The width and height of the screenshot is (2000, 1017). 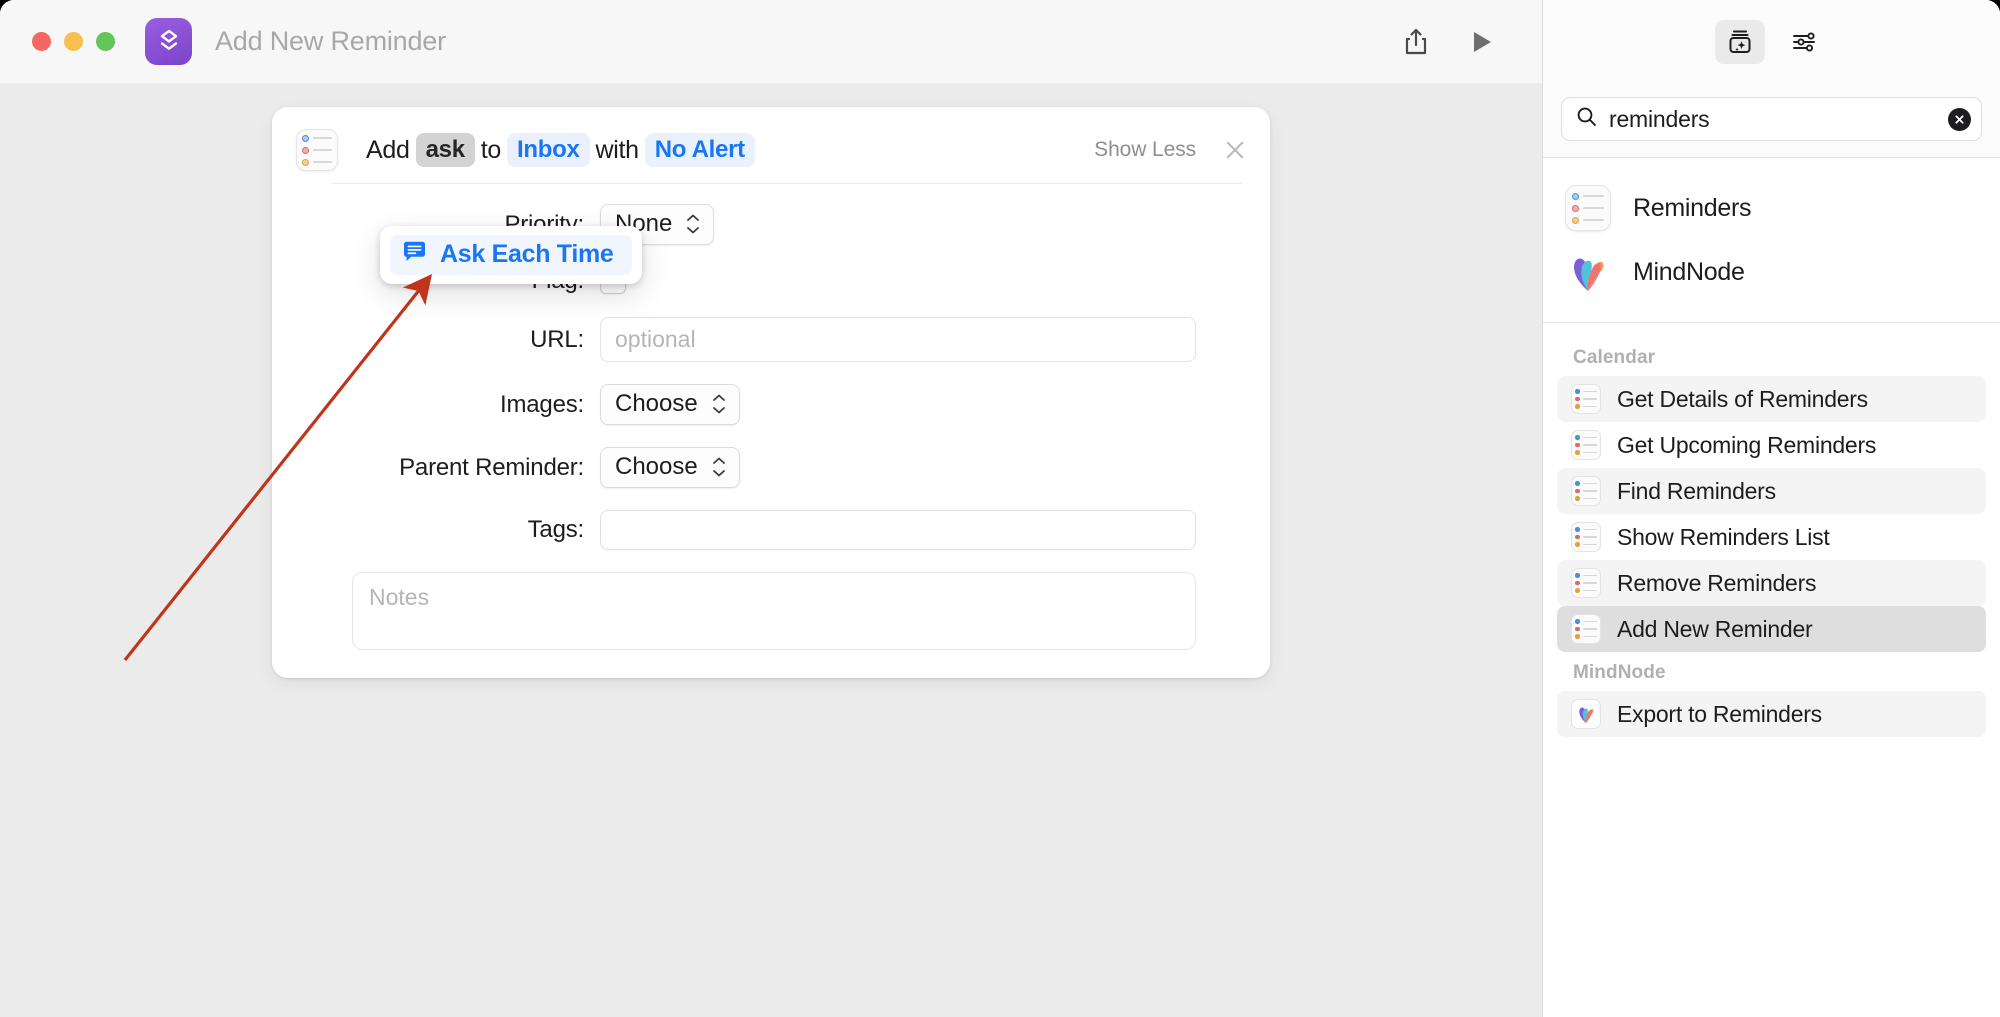 I want to click on search-box: reminders, so click(x=1771, y=119).